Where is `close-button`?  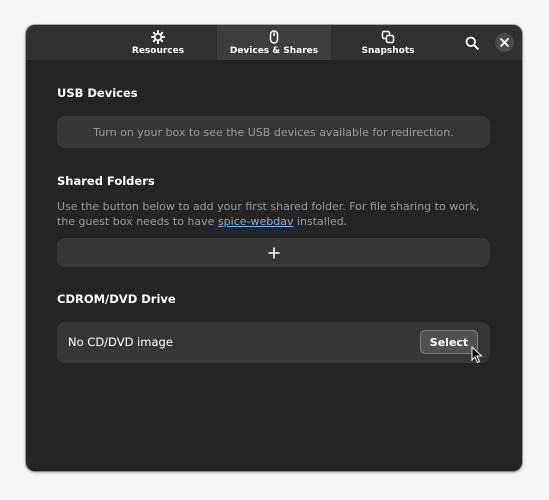 close-button is located at coordinates (504, 42).